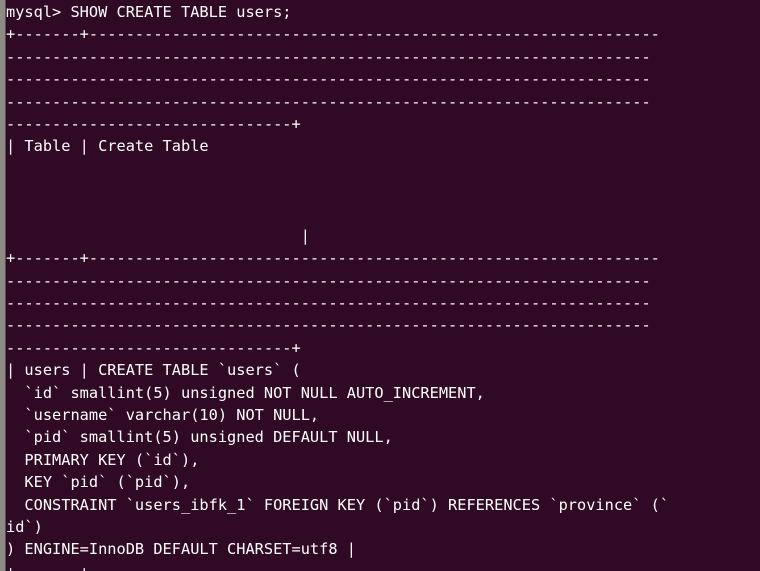 Image resolution: width=760 pixels, height=571 pixels. What do you see at coordinates (107, 146) in the screenshot?
I see `terminal-line: | Table | Create Table` at bounding box center [107, 146].